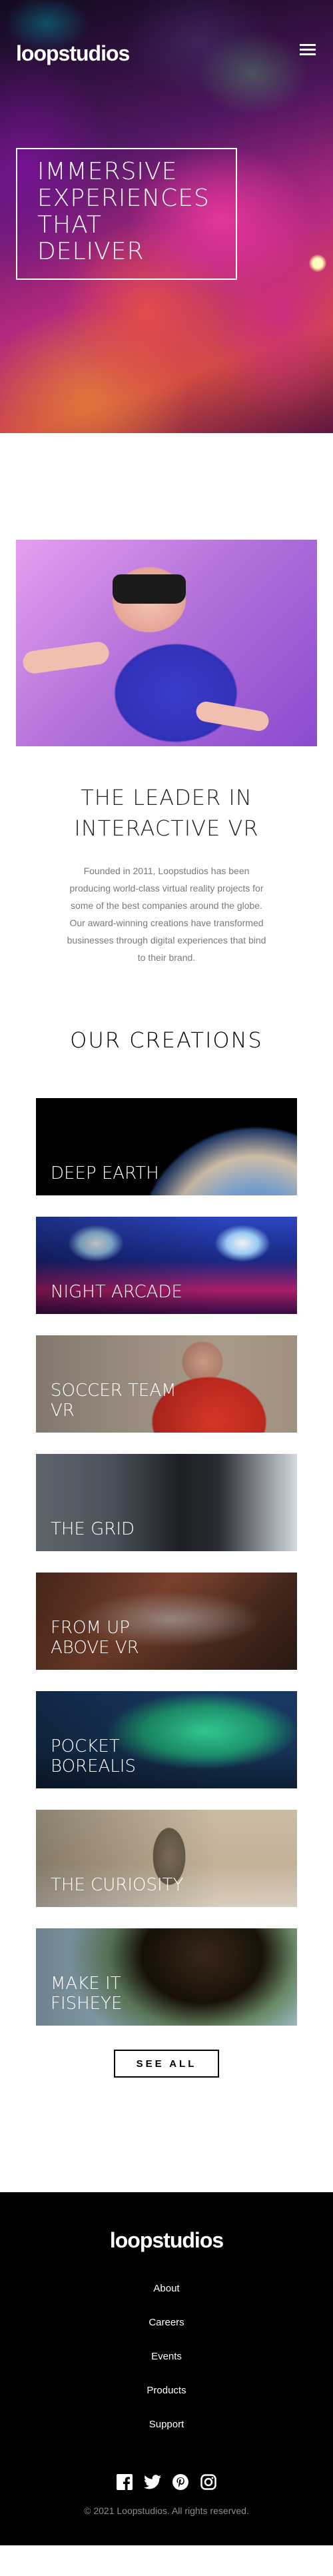 This screenshot has width=333, height=2576. Describe the element at coordinates (73, 53) in the screenshot. I see `site-logo: loopstudios` at that location.